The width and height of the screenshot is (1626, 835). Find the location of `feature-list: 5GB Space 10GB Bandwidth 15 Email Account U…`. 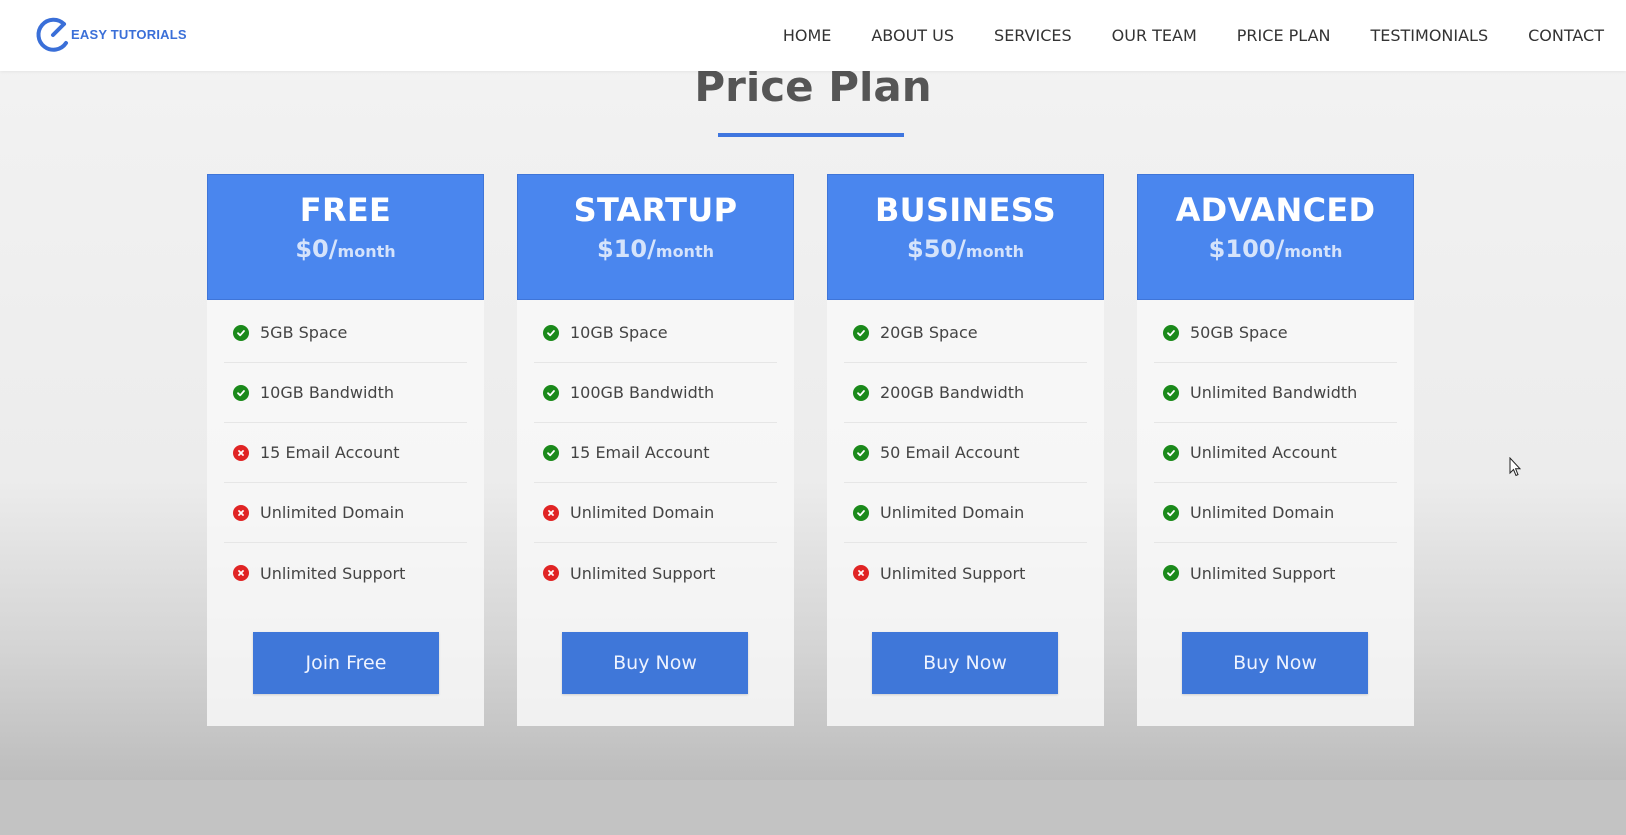

feature-list: 5GB Space 10GB Bandwidth 15 Email Account U… is located at coordinates (345, 453).